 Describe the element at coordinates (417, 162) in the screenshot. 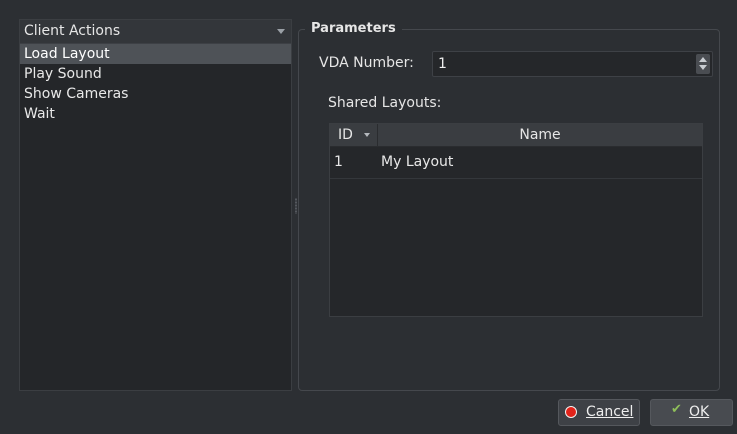

I see `cell-name: My Layout` at that location.